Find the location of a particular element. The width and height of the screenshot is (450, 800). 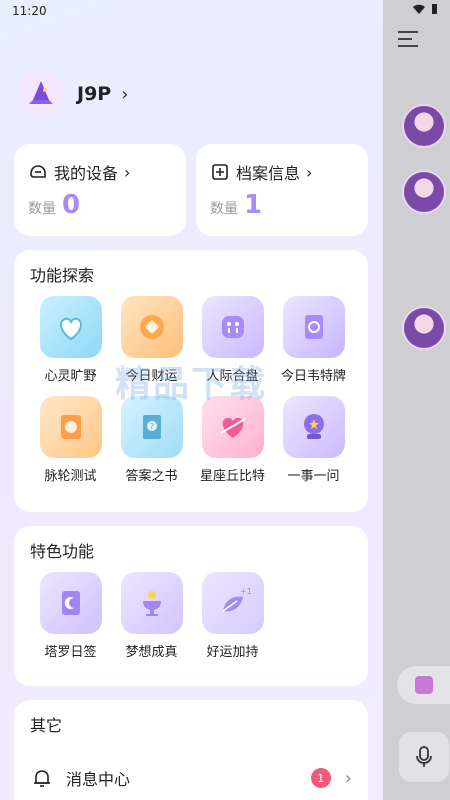

explore-title: 功能探索 is located at coordinates (62, 275).